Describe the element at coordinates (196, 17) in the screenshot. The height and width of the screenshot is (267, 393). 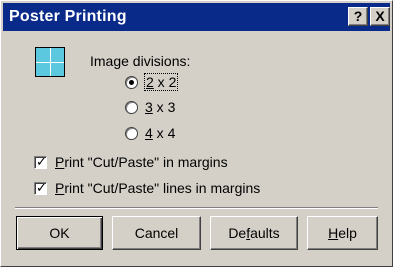
I see `title-bar: Poster Printing ? X` at that location.